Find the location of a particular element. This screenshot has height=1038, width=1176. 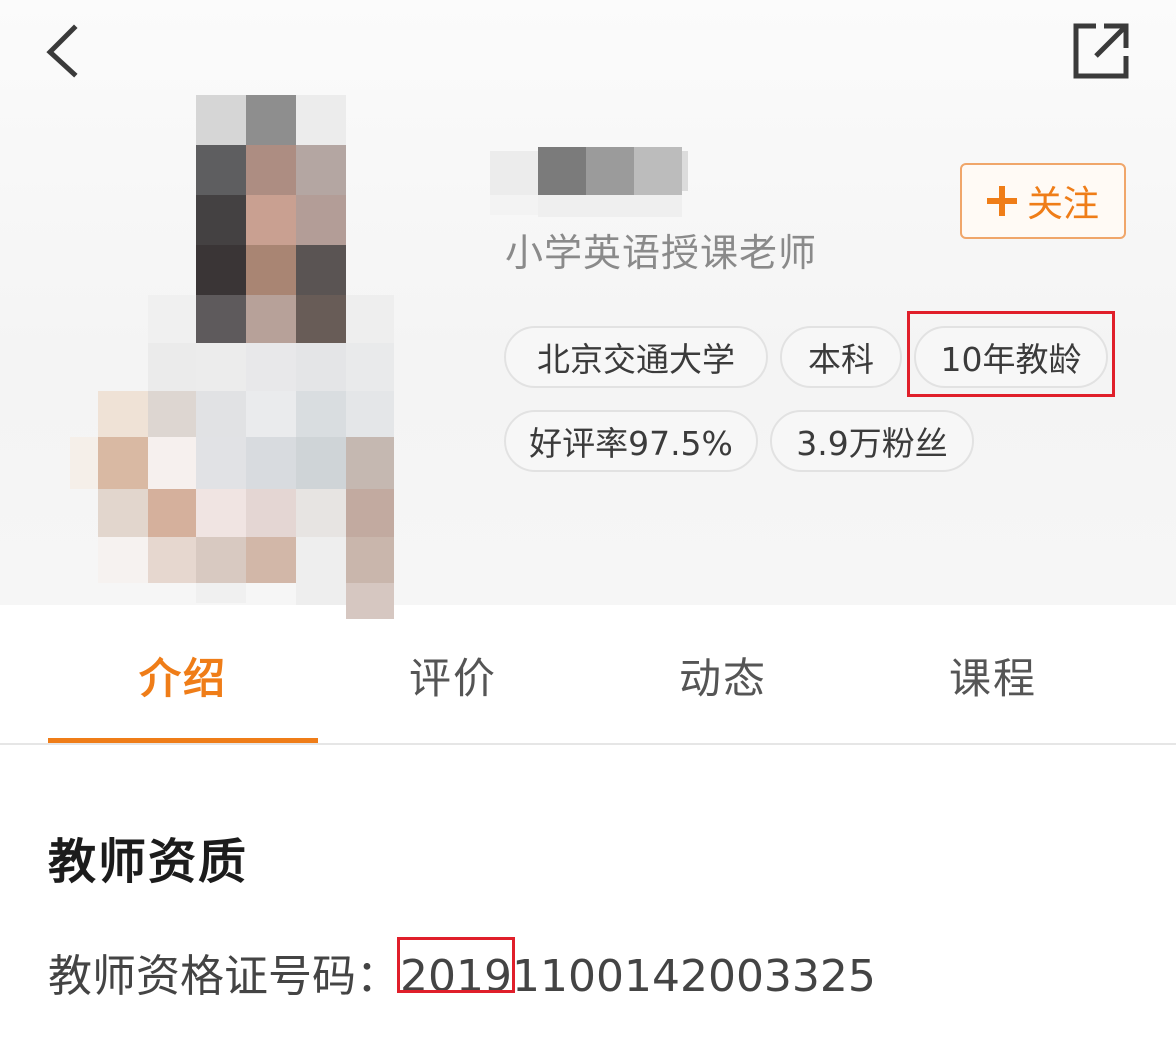

back-button is located at coordinates (68, 50).